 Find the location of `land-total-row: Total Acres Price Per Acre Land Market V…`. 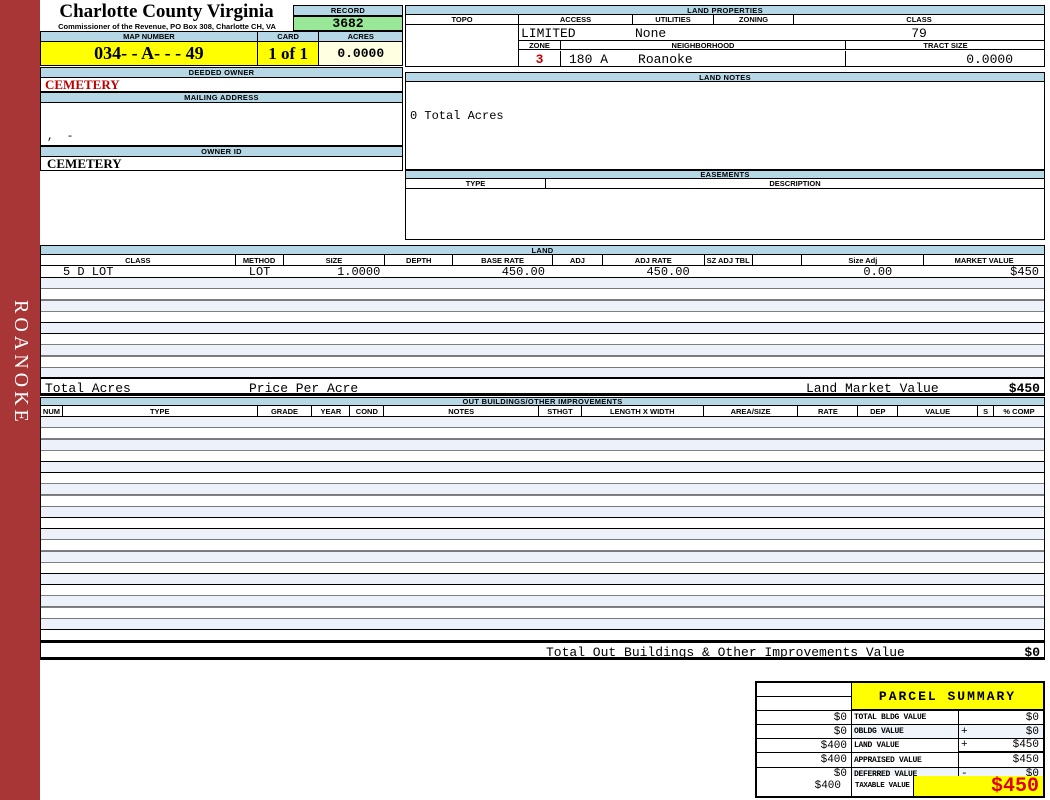

land-total-row: Total Acres Price Per Acre Land Market V… is located at coordinates (542, 386).